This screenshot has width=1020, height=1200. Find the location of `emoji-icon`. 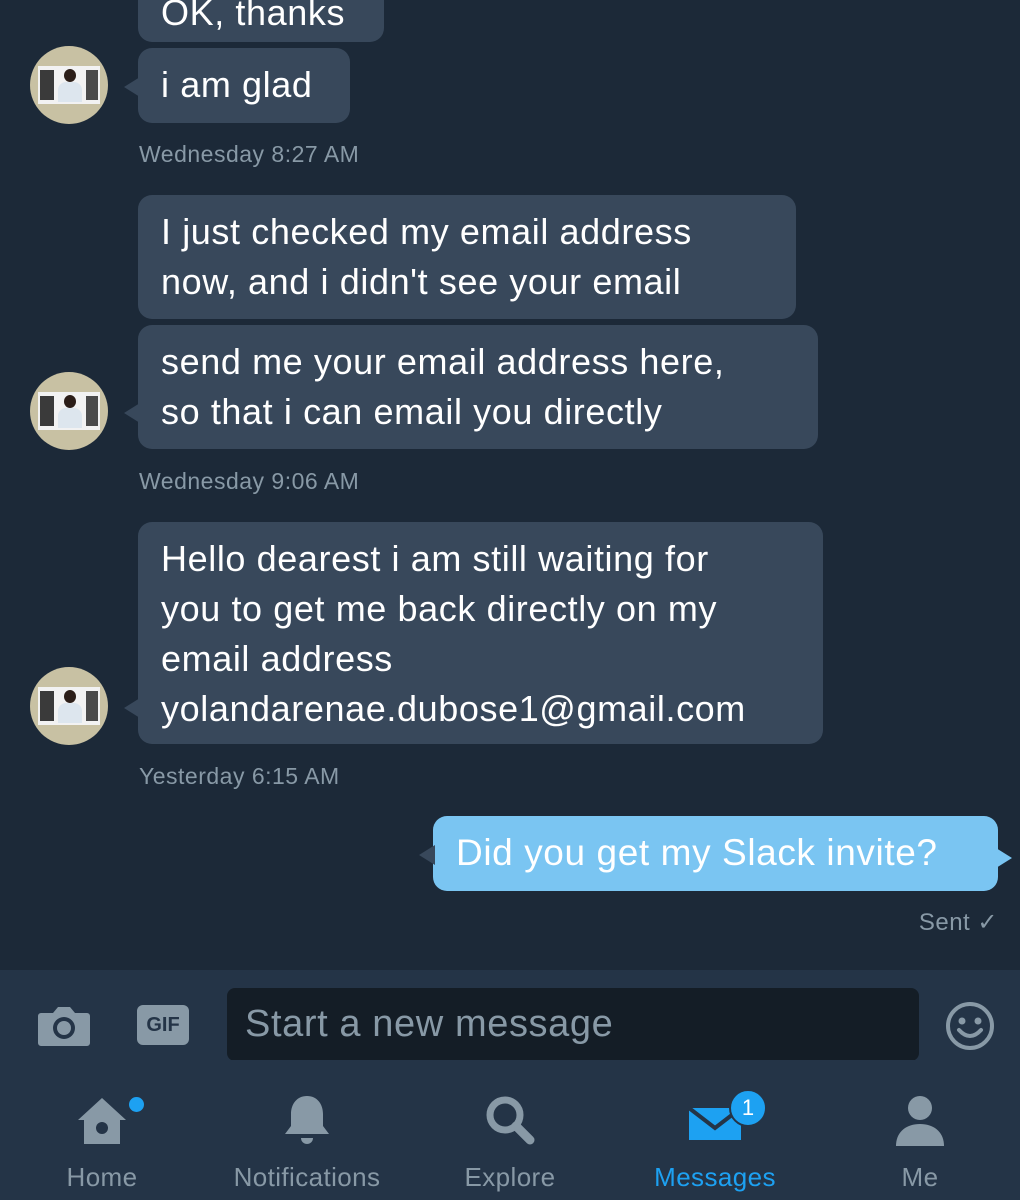

emoji-icon is located at coordinates (970, 1026).